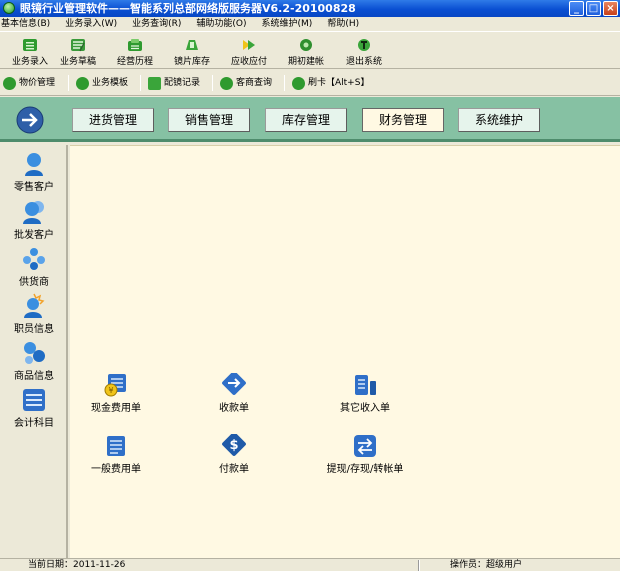 The height and width of the screenshot is (571, 620). I want to click on tab-finance: 财务管理, so click(403, 120).